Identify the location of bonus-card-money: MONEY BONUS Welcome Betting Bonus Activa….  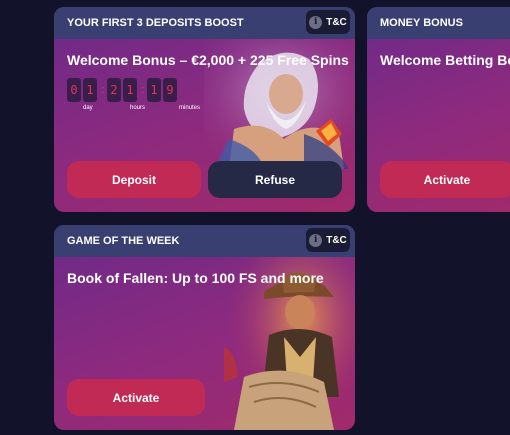
(438, 109).